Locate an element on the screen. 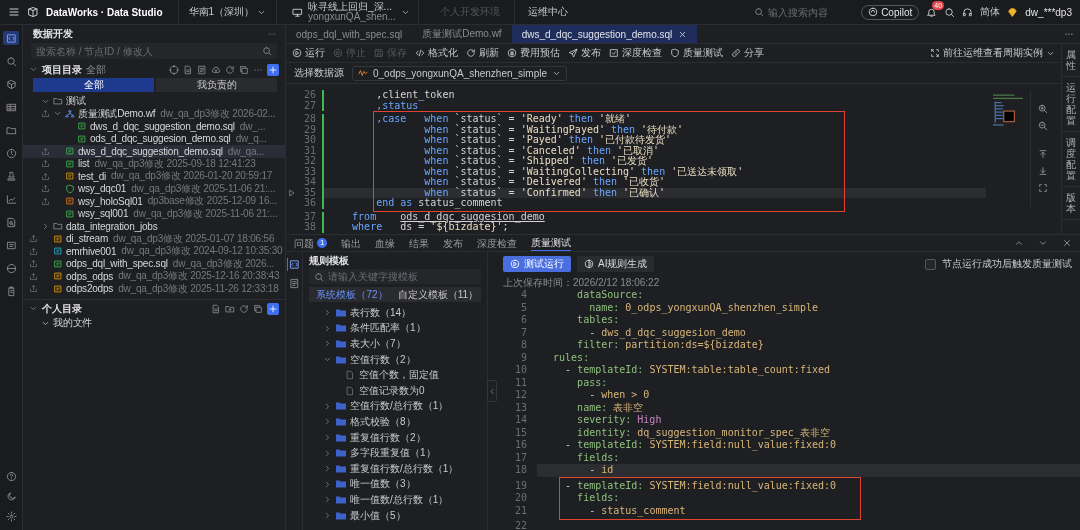 The image size is (1080, 530). filter-tab: 我负责的 is located at coordinates (216, 85).